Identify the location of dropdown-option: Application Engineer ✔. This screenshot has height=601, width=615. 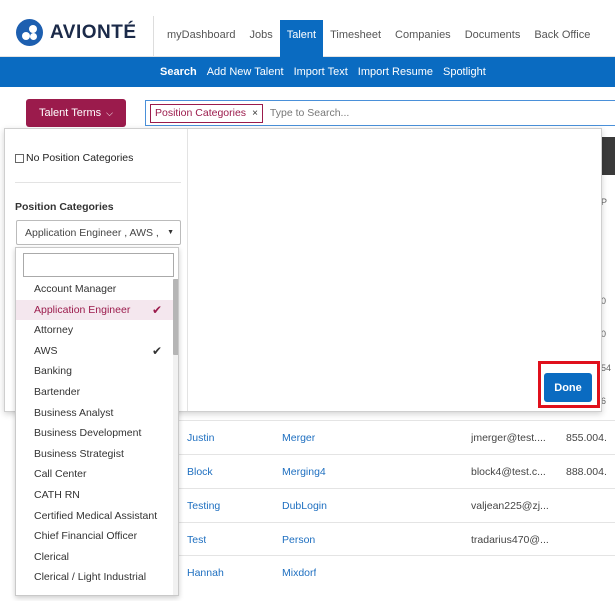
(94, 310).